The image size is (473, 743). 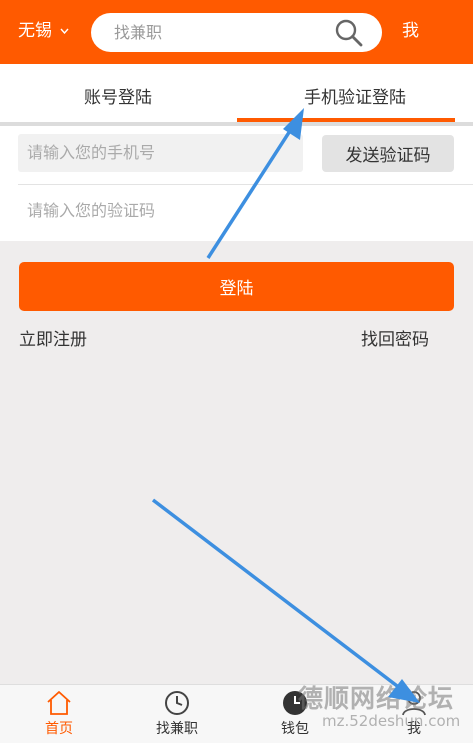 What do you see at coordinates (410, 31) in the screenshot?
I see `profile-link: 我` at bounding box center [410, 31].